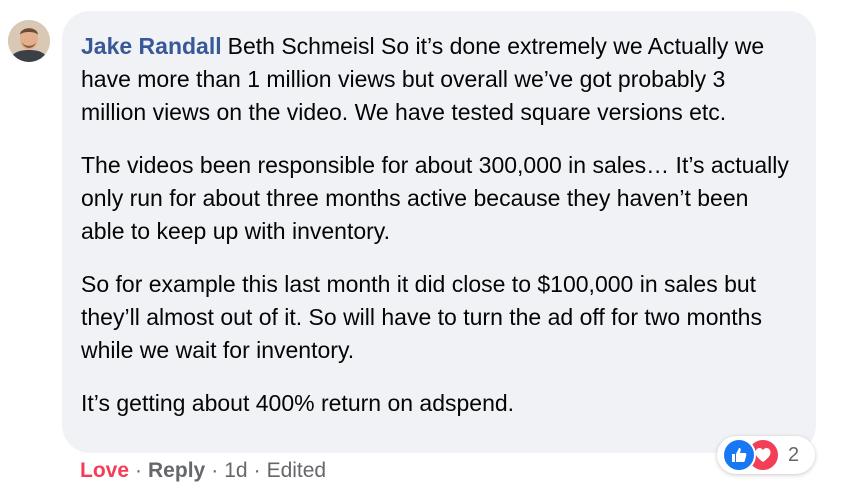  I want to click on avatar-photo-icon, so click(29, 41).